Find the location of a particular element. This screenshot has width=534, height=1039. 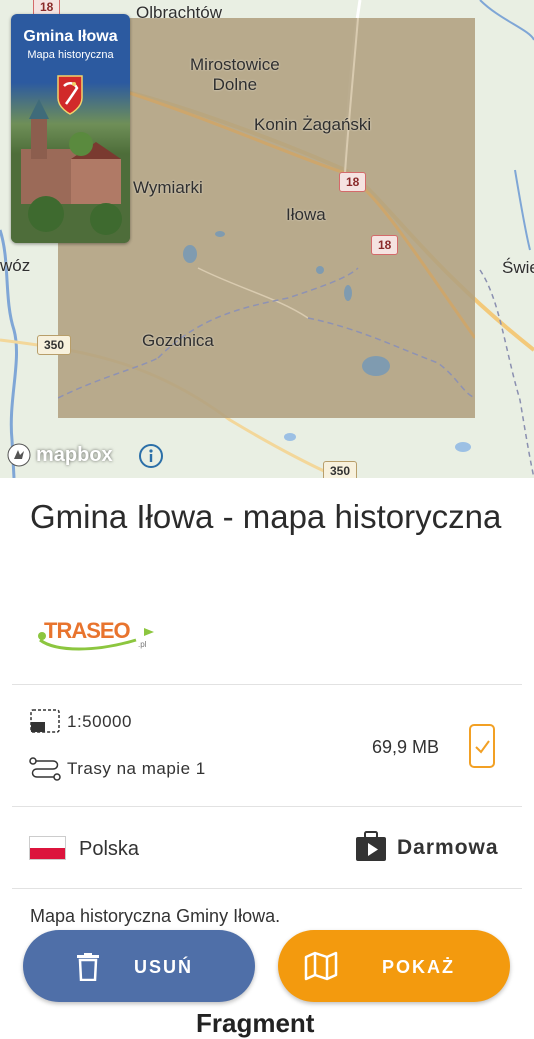

show-button: POKAŻ is located at coordinates (394, 966).